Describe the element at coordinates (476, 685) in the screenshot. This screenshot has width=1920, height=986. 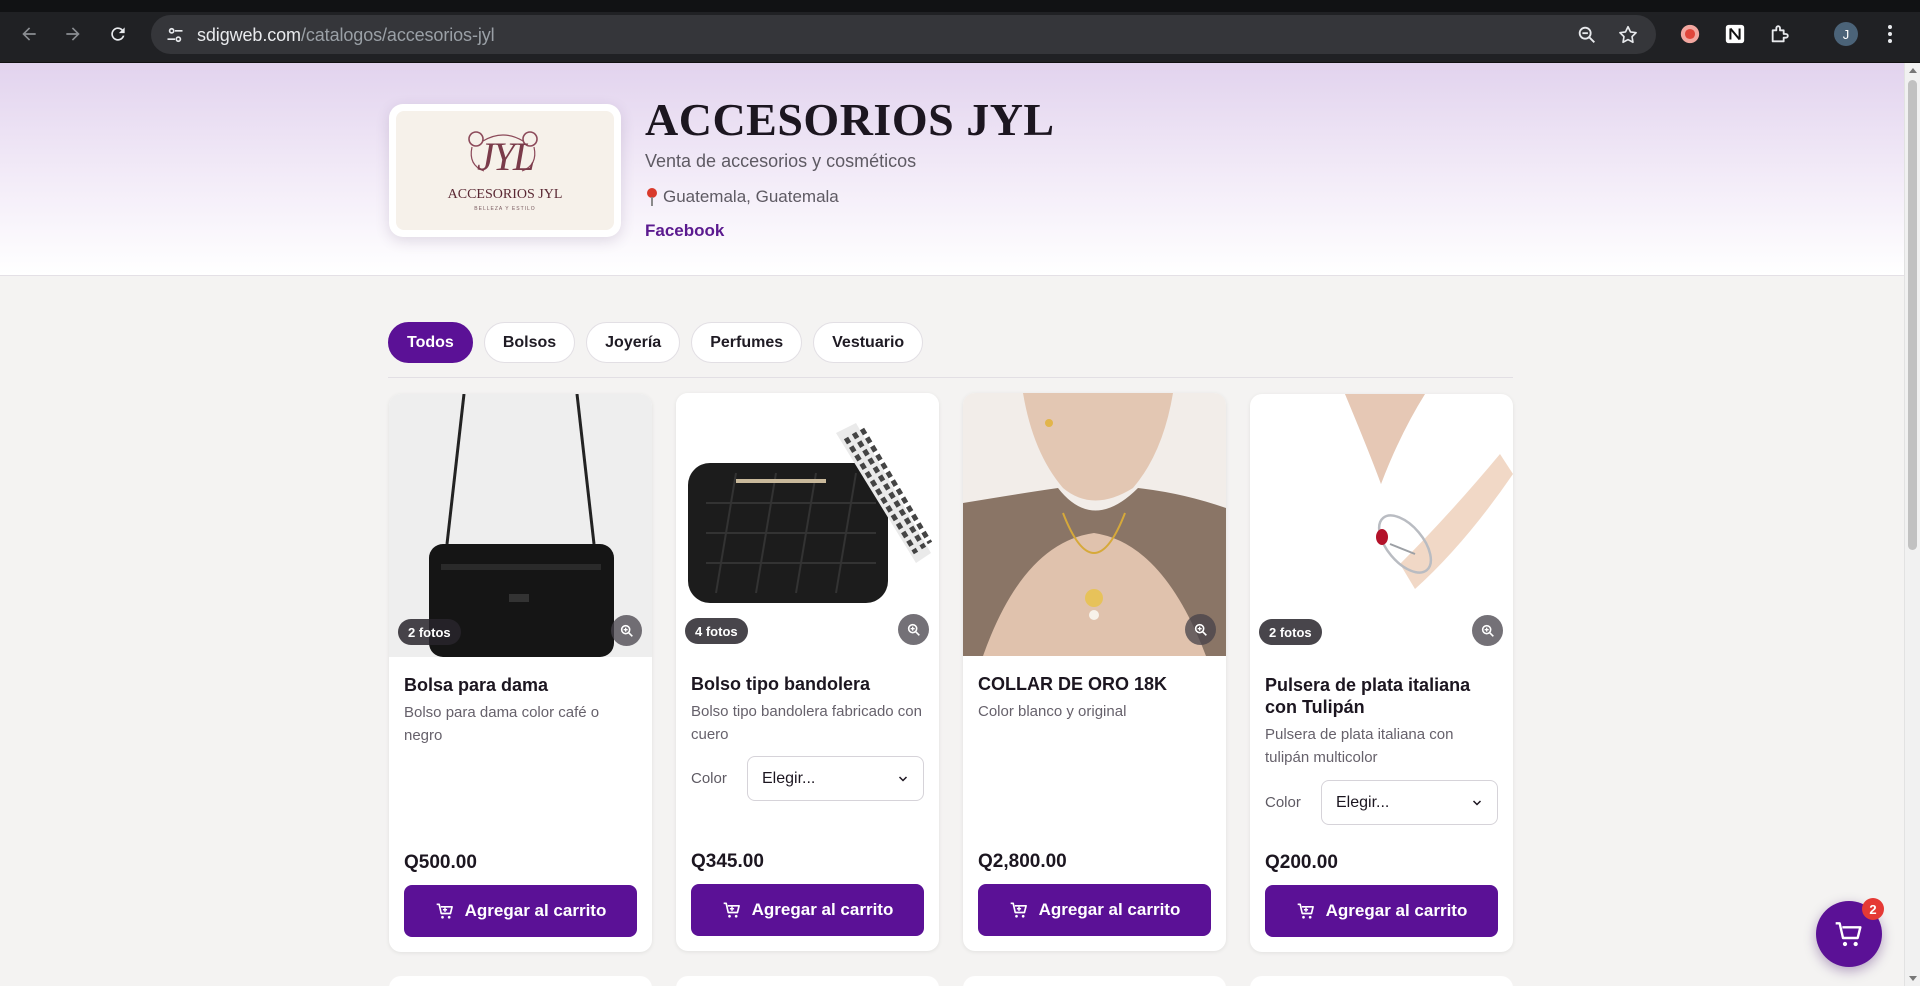
I see `product-name: Bolsa para dama` at that location.